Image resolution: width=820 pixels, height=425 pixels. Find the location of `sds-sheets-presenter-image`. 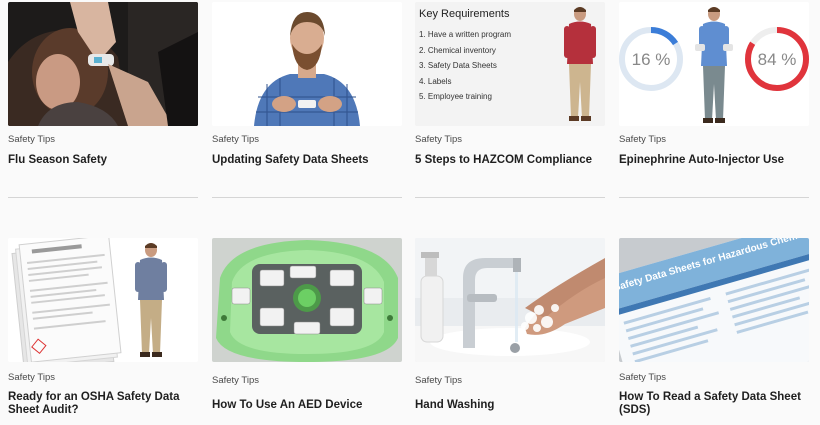

sds-sheets-presenter-image is located at coordinates (103, 300).